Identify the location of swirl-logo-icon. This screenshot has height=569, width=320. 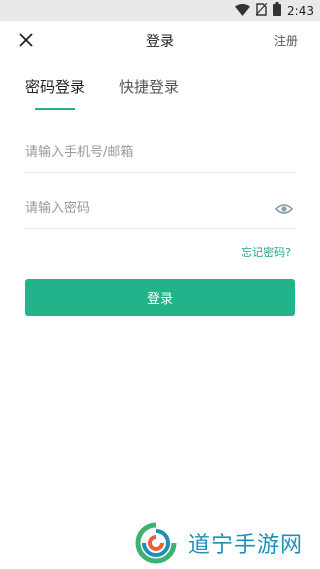
(156, 543).